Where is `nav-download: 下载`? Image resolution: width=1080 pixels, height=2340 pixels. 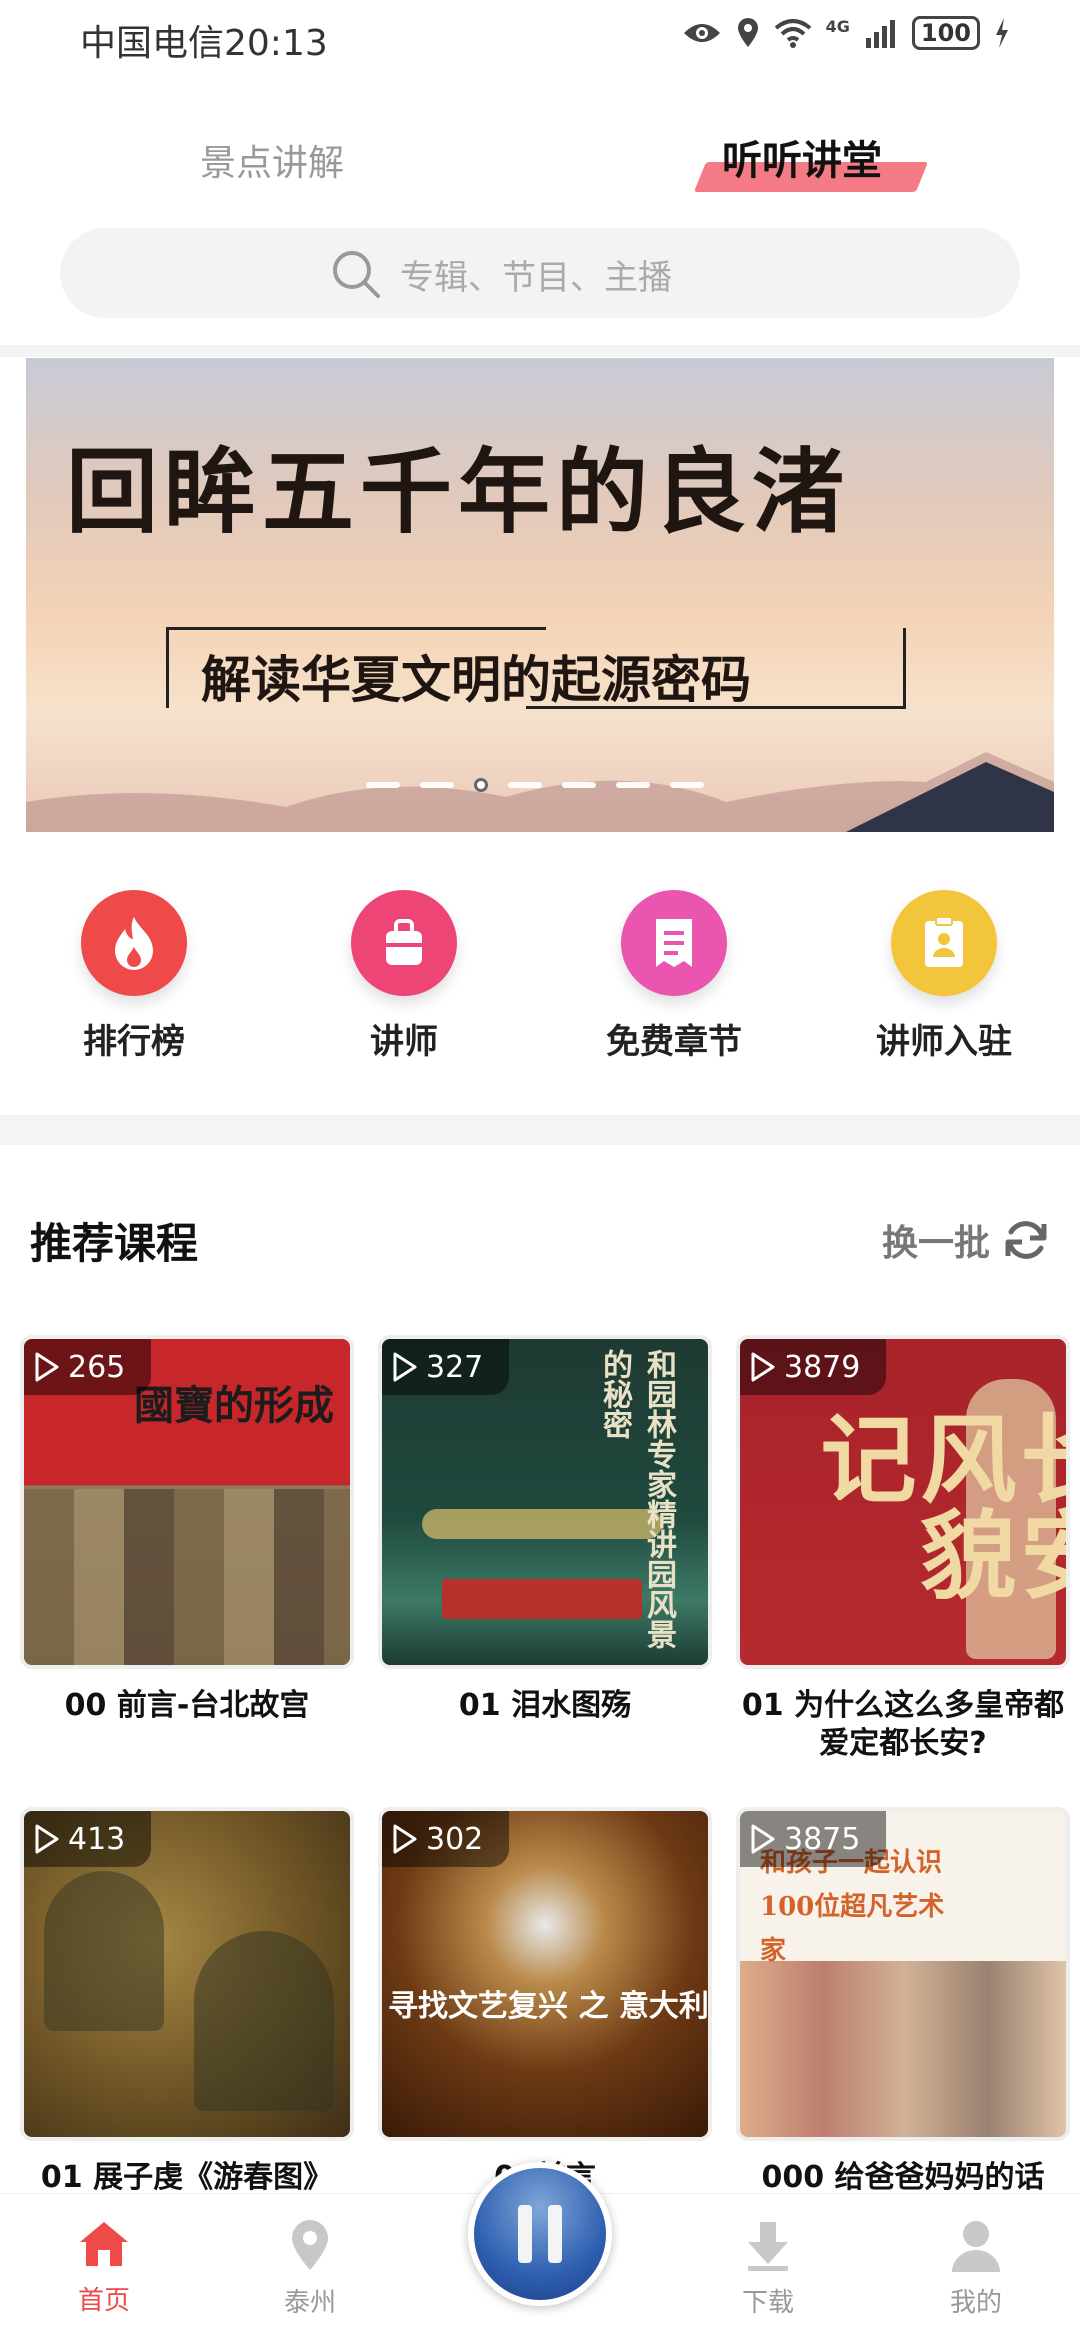 nav-download: 下载 is located at coordinates (768, 2268).